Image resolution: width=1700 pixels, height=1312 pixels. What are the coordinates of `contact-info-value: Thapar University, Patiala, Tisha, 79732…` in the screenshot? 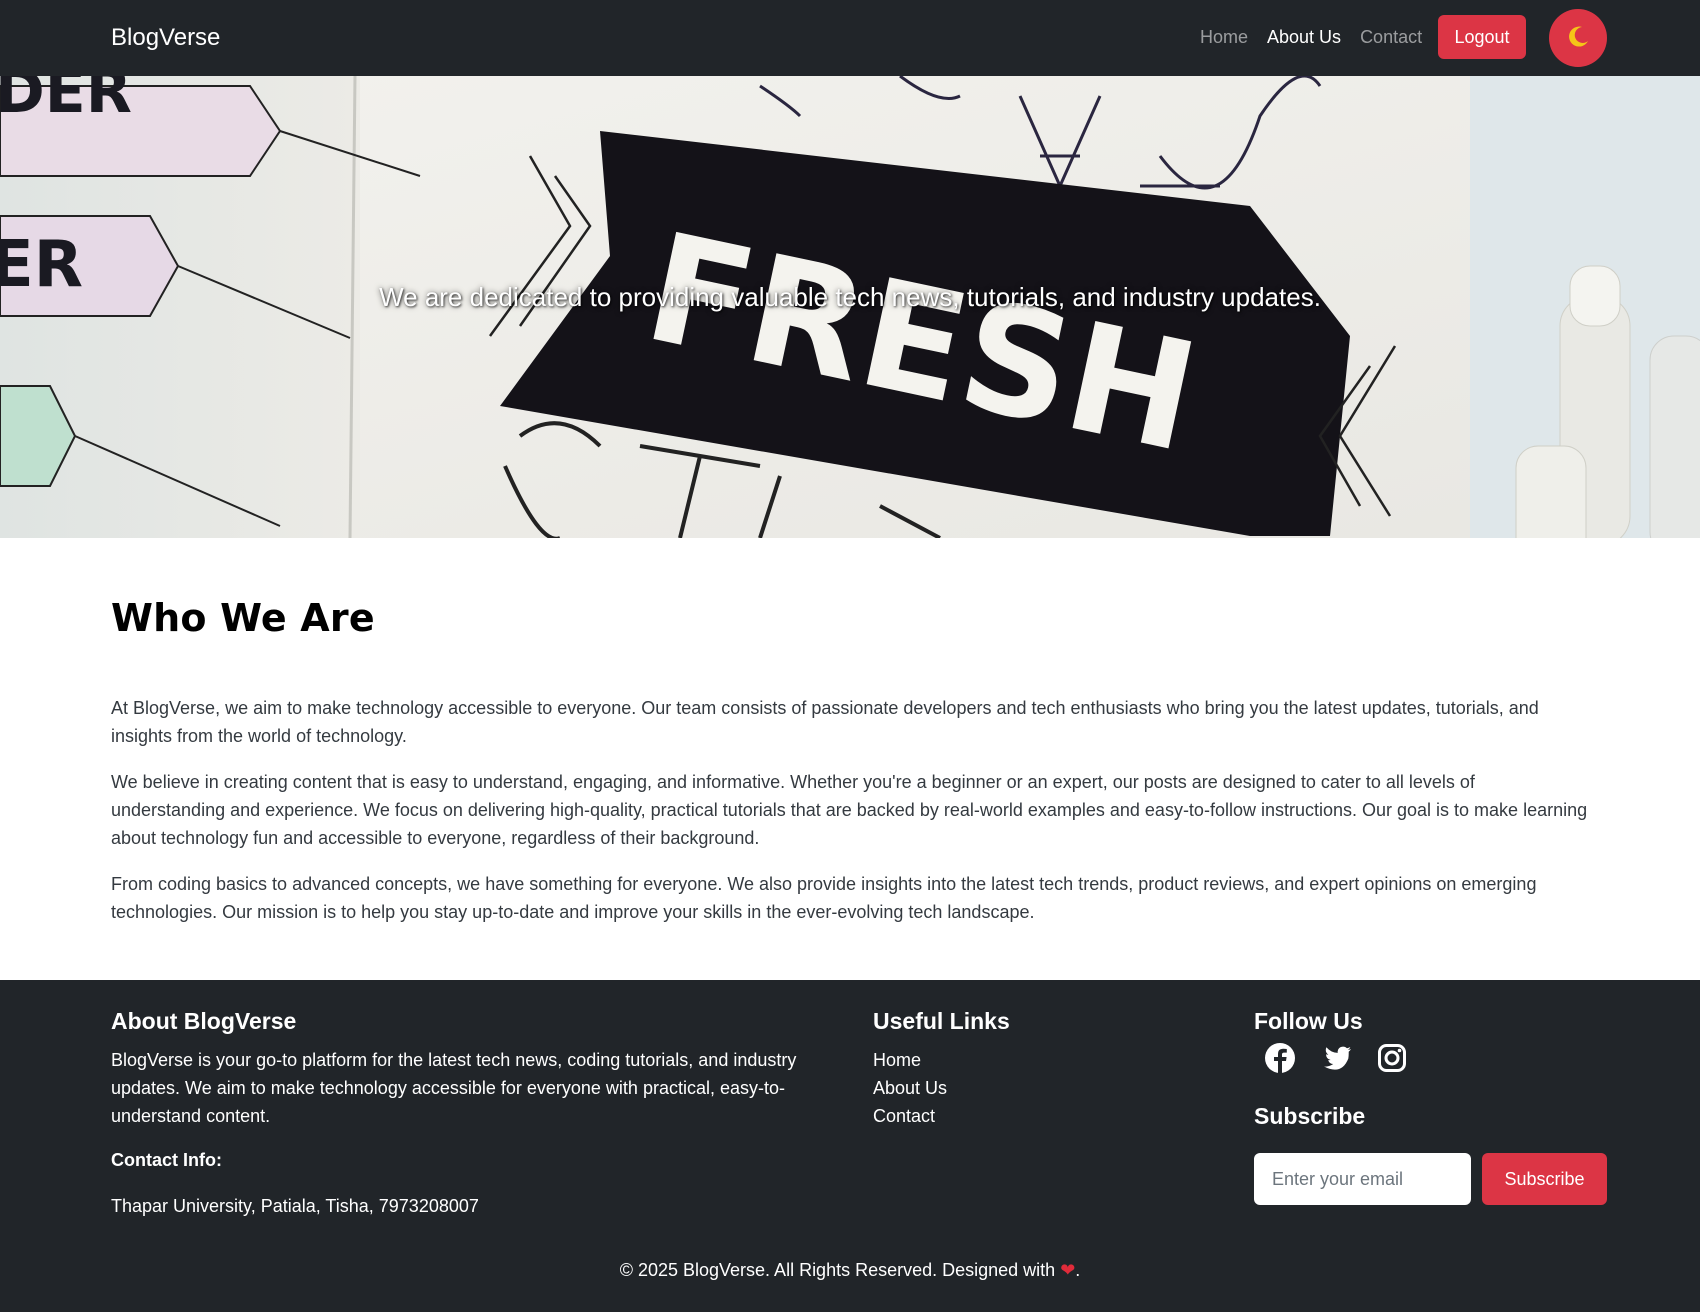 It's located at (295, 1206).